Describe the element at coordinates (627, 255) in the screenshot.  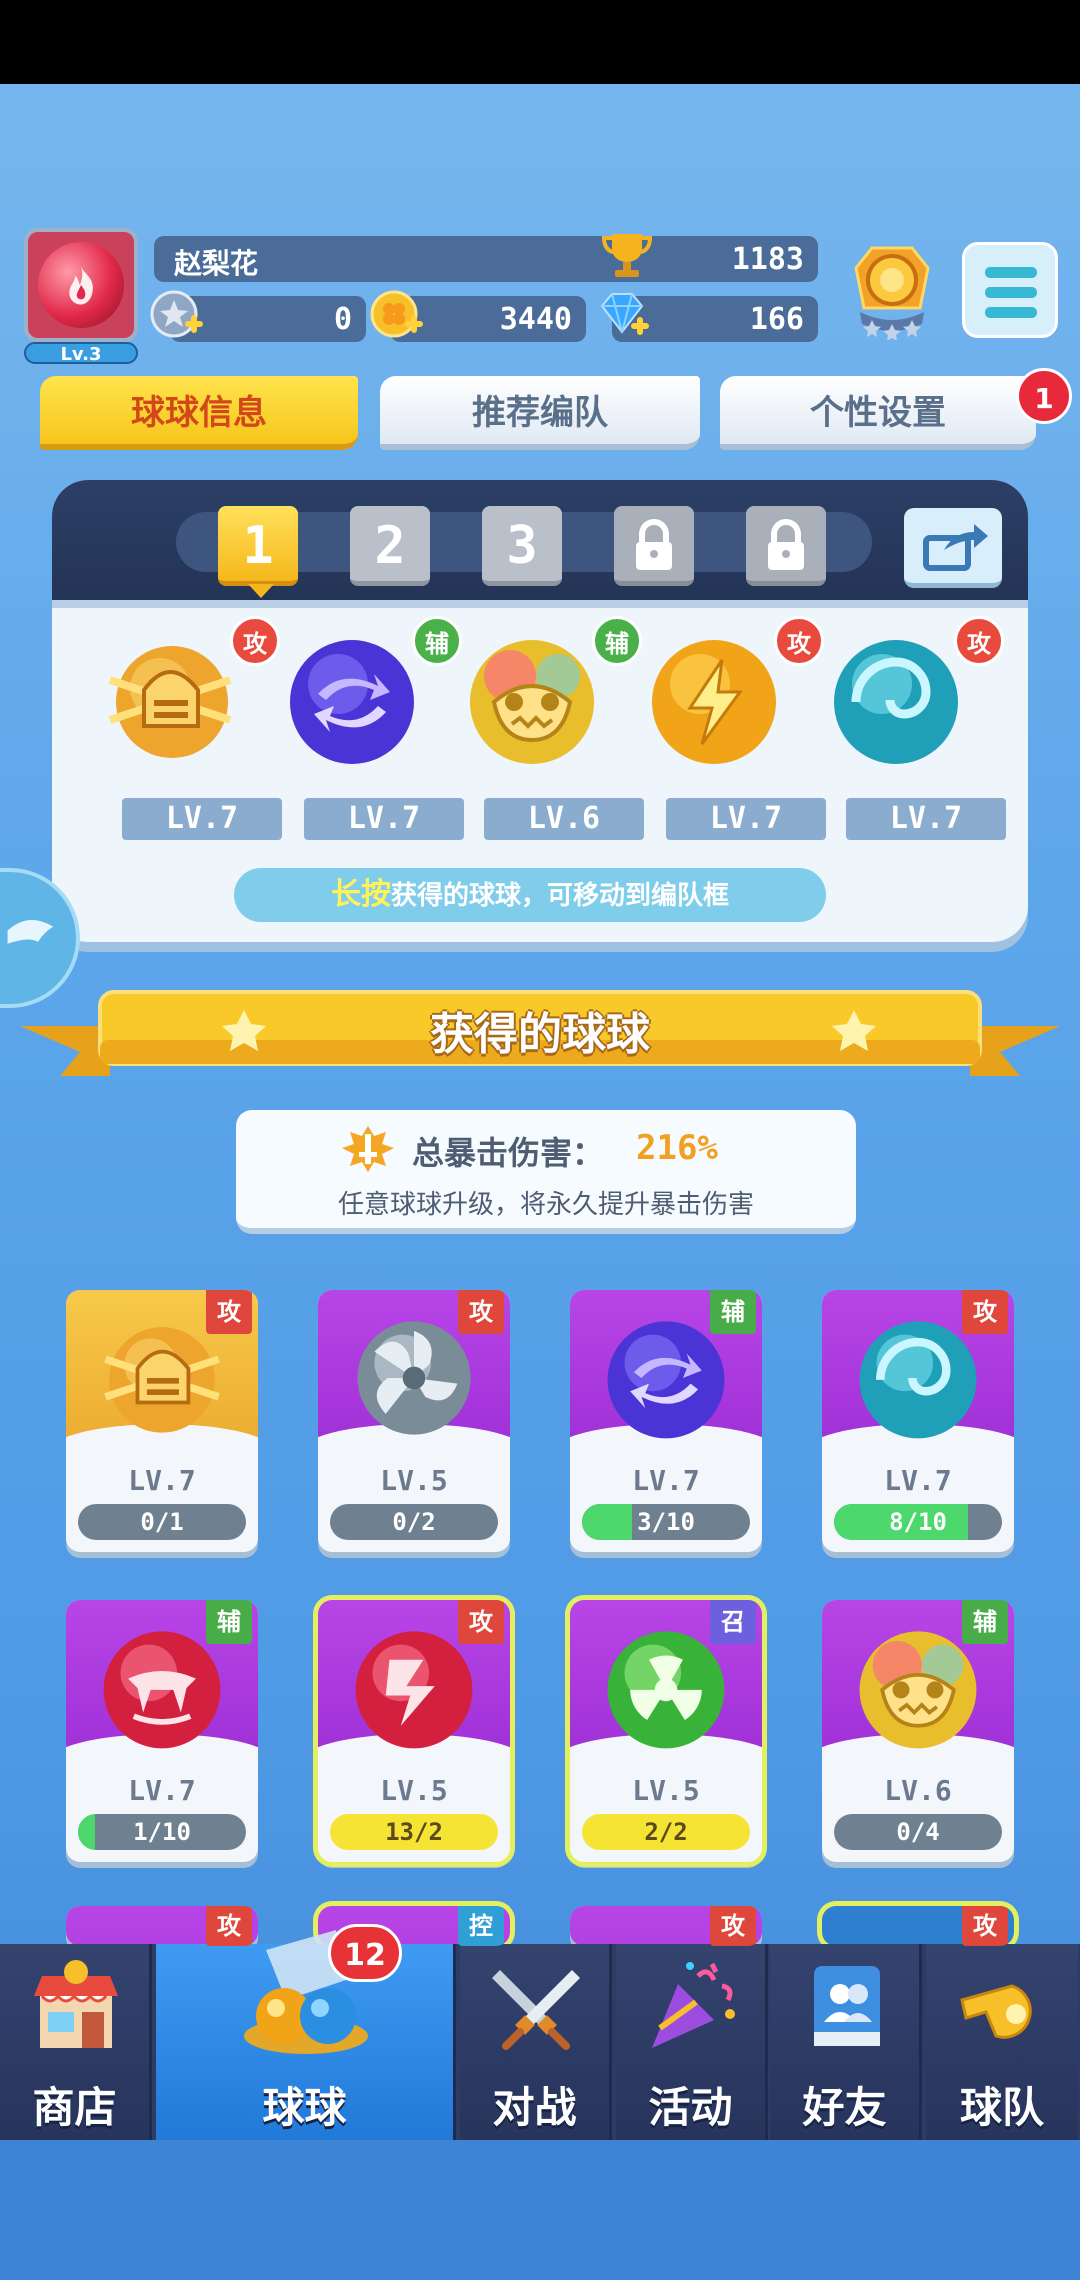
I see `trophy-icon` at that location.